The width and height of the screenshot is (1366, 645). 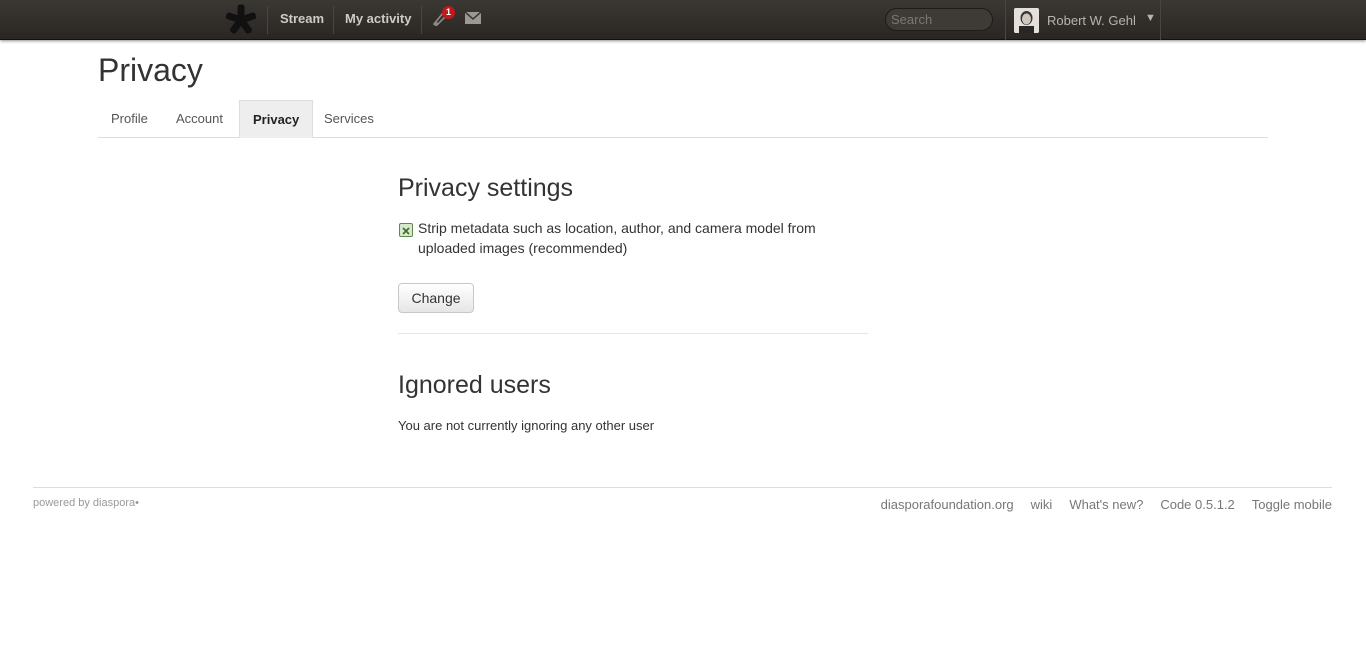 I want to click on tab-services: Services, so click(x=349, y=119).